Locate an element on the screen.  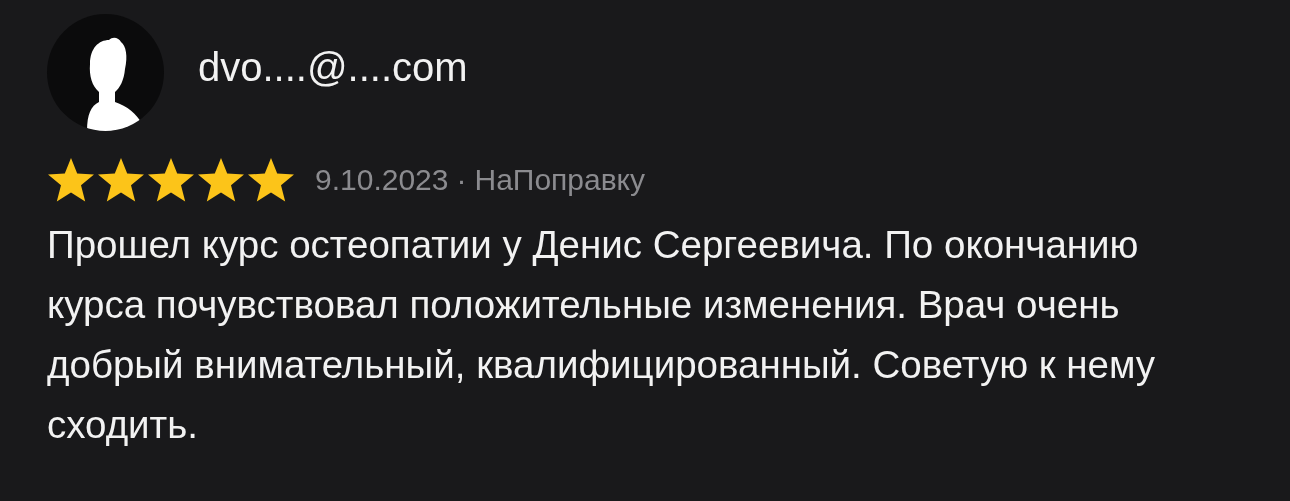
author-name: dvo....@....com is located at coordinates (333, 67).